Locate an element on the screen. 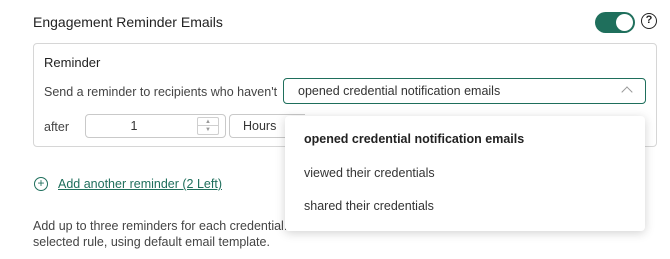 Image resolution: width=670 pixels, height=259 pixels. stepper-up-icon: ▲ is located at coordinates (208, 122).